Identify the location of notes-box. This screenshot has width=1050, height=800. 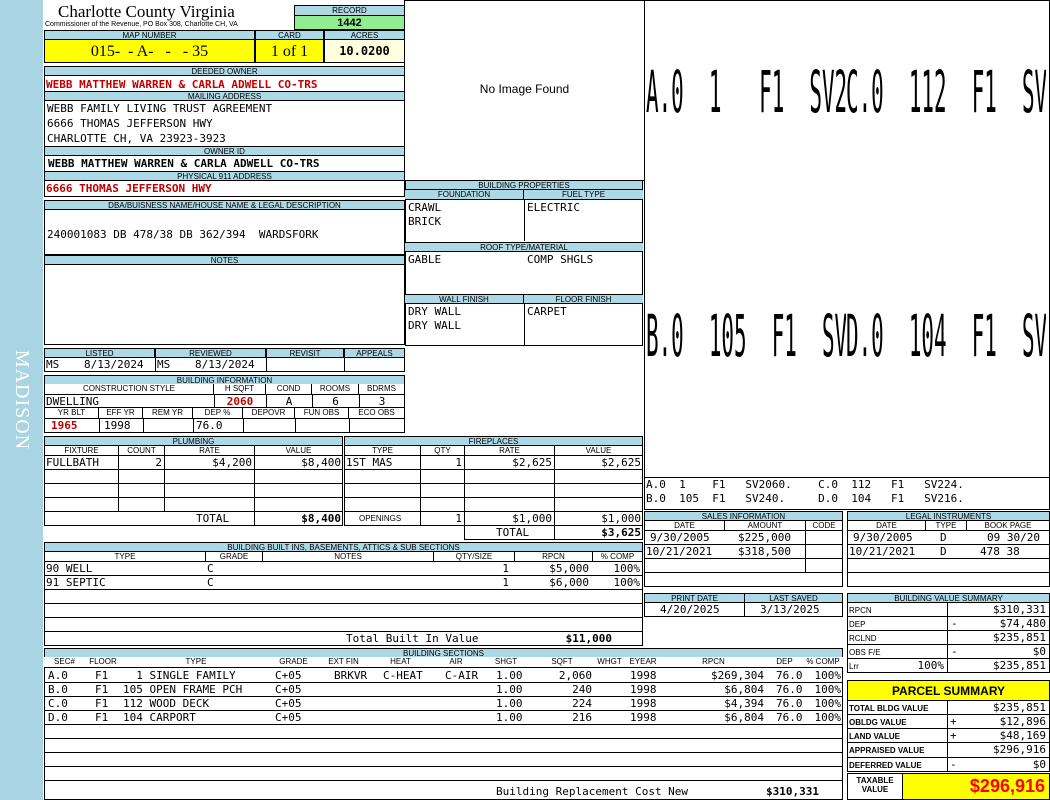
(224, 304).